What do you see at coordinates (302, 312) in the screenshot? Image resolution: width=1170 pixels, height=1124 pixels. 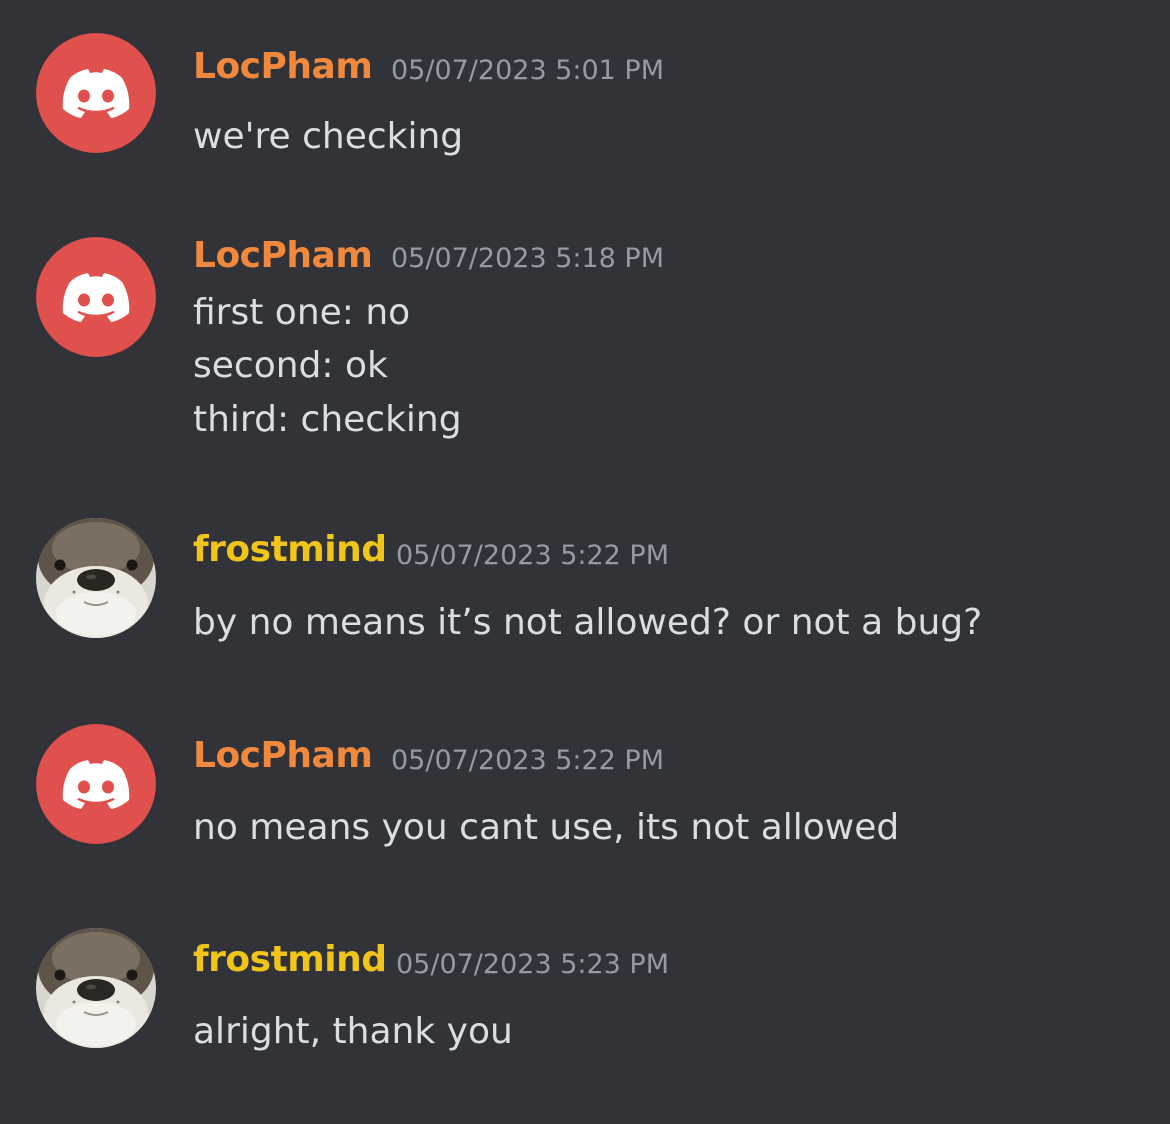 I see `message-content: first one: no` at bounding box center [302, 312].